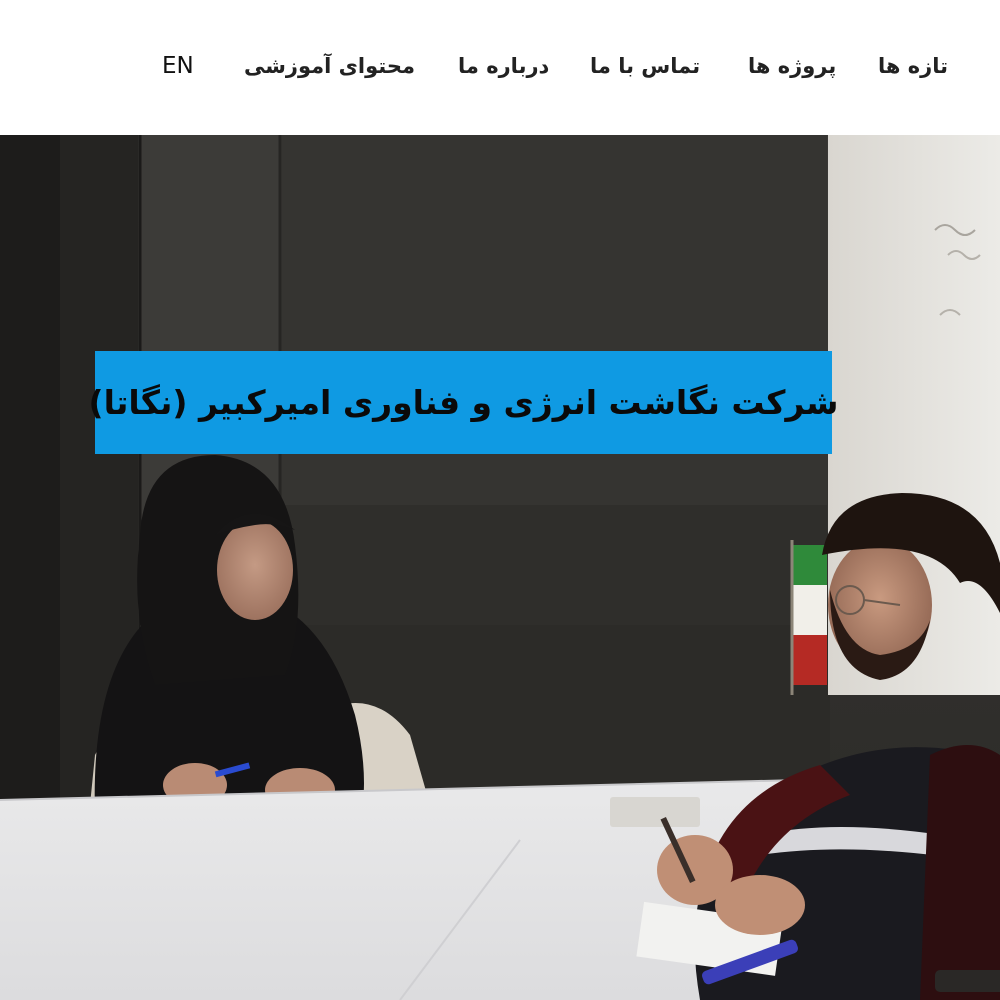  I want to click on nav-item-projects: پروژه ها, so click(792, 66).